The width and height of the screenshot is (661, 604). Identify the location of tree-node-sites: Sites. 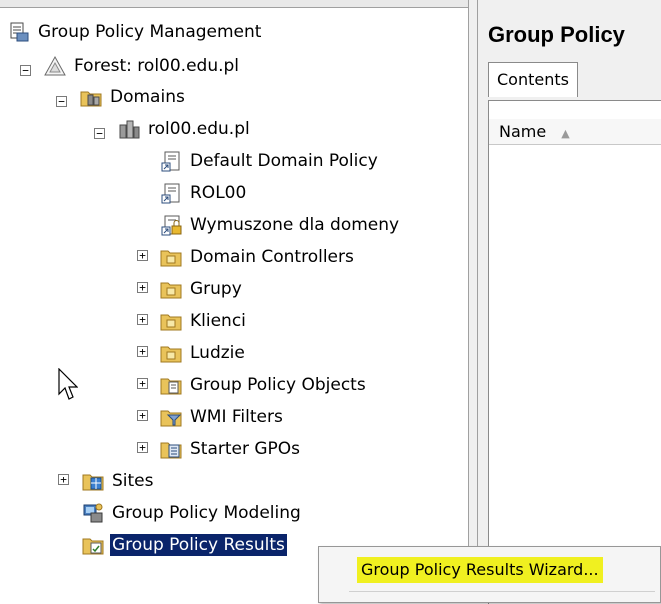
(119, 481).